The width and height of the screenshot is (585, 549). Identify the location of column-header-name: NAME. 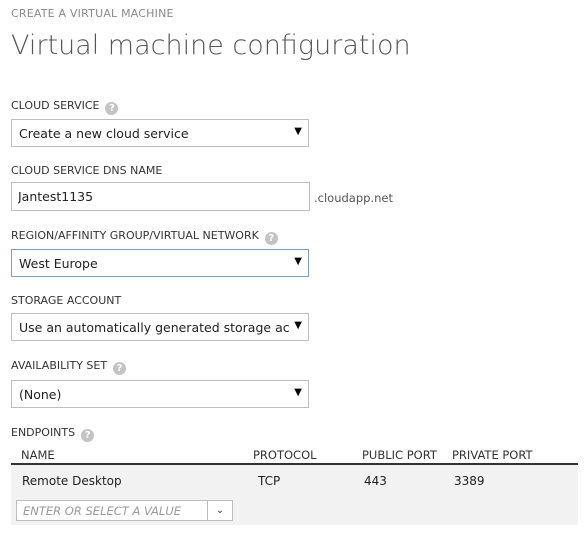
(38, 455).